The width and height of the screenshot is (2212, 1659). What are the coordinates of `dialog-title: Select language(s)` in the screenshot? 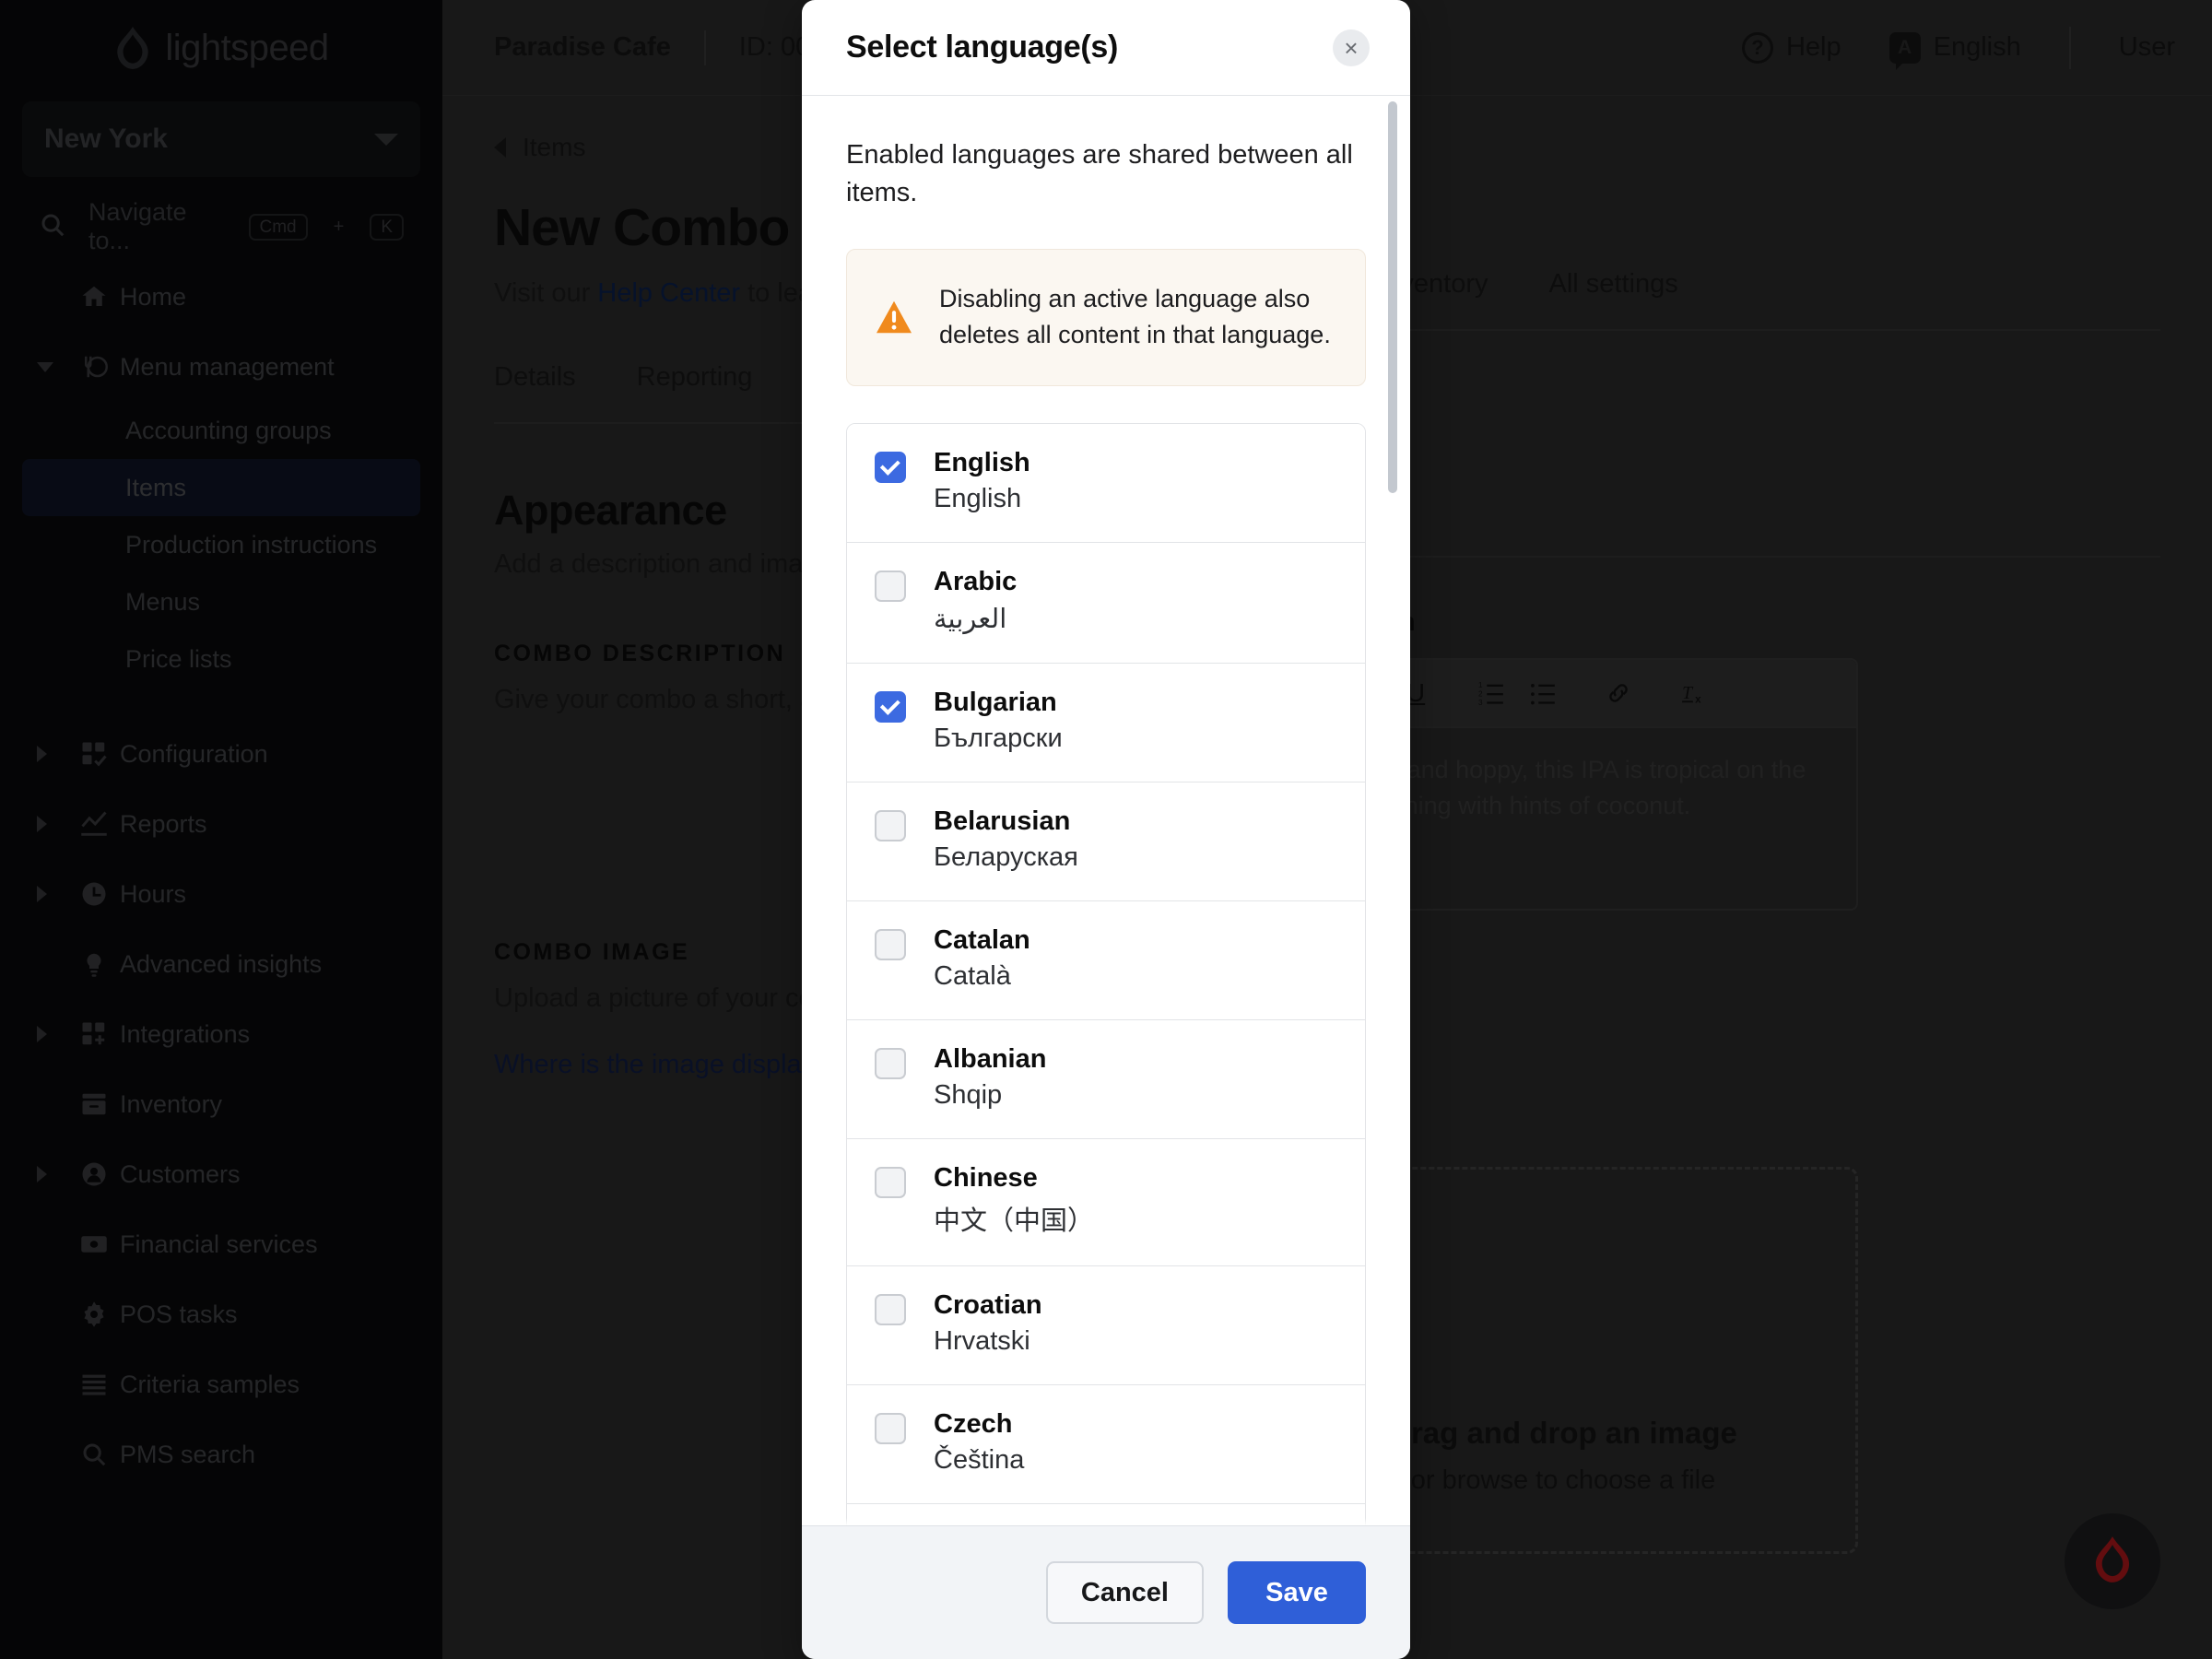 It's located at (982, 47).